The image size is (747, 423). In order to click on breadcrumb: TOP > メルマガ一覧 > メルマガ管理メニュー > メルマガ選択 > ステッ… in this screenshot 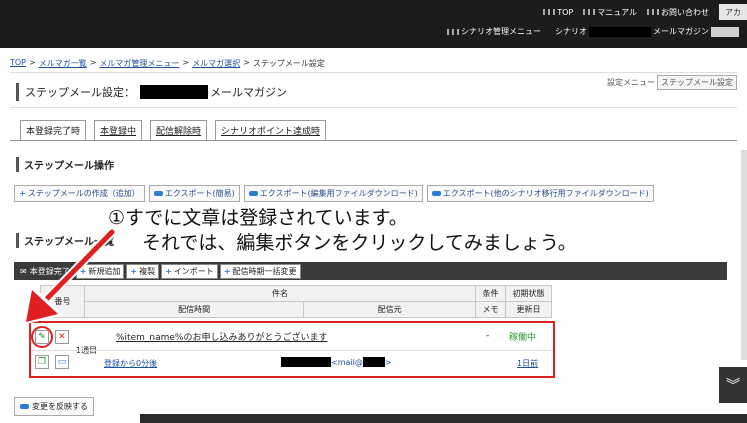, I will do `click(167, 63)`.